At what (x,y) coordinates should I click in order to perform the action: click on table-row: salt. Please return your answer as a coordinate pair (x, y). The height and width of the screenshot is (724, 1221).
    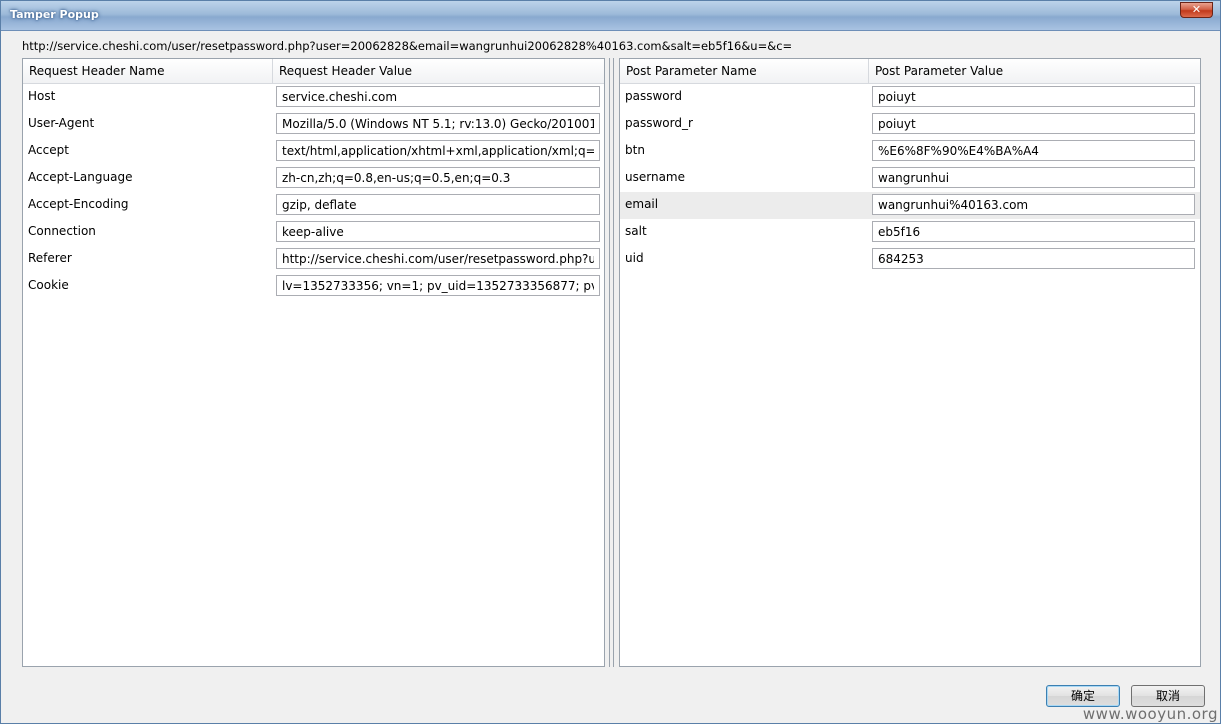
    Looking at the image, I should click on (910, 232).